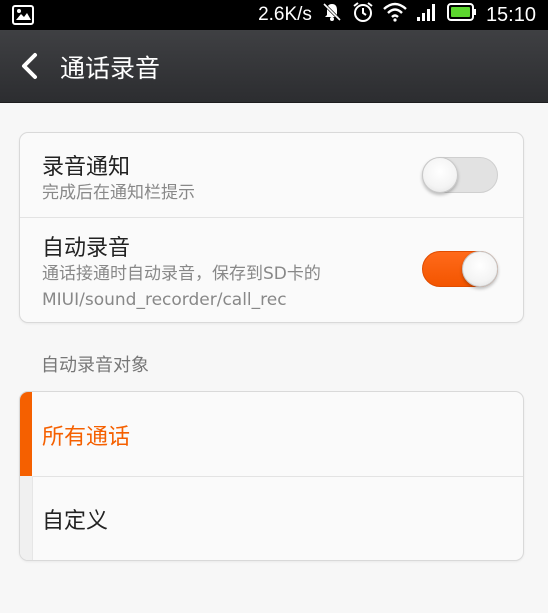 The height and width of the screenshot is (613, 548). I want to click on alarm-icon, so click(363, 15).